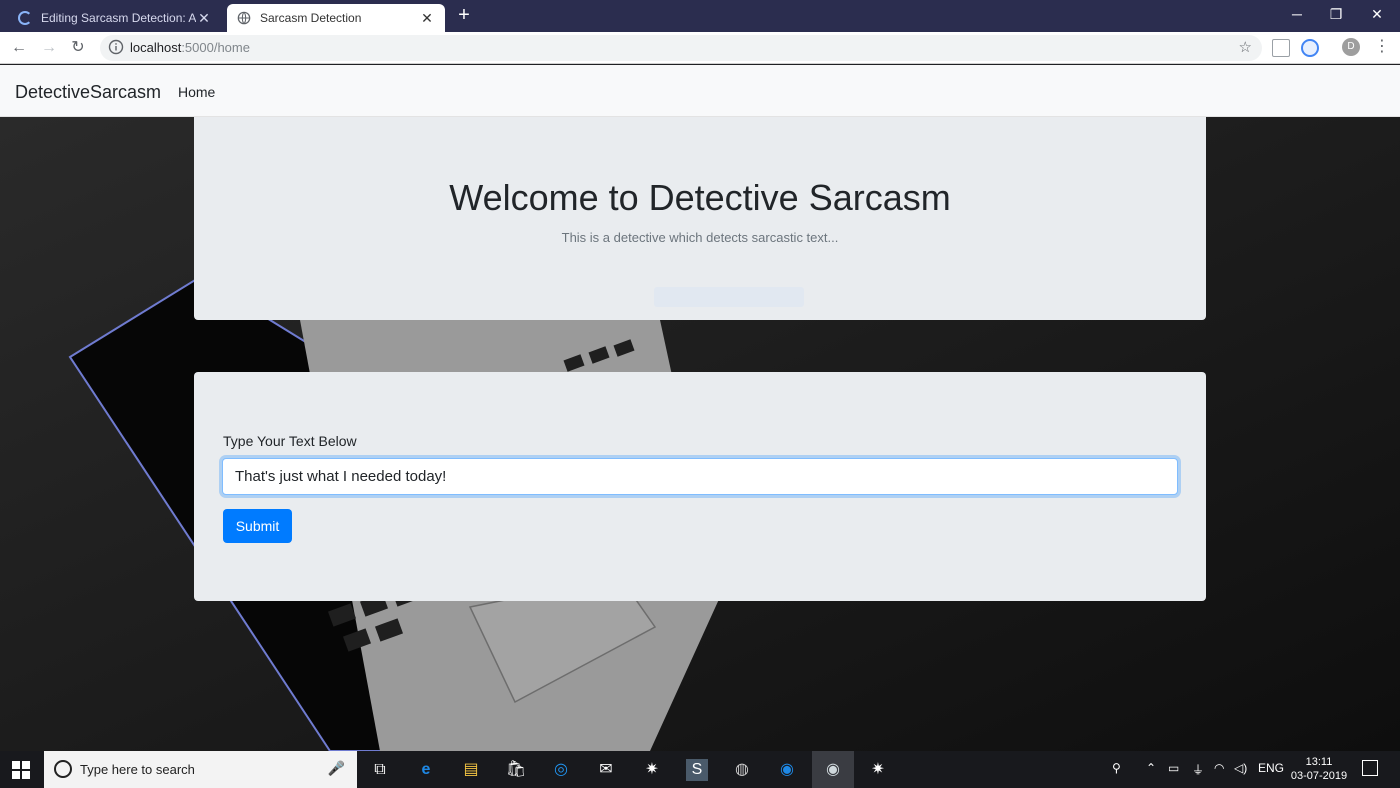 This screenshot has width=1400, height=788. I want to click on file-explorer-icon: ▤, so click(471, 770).